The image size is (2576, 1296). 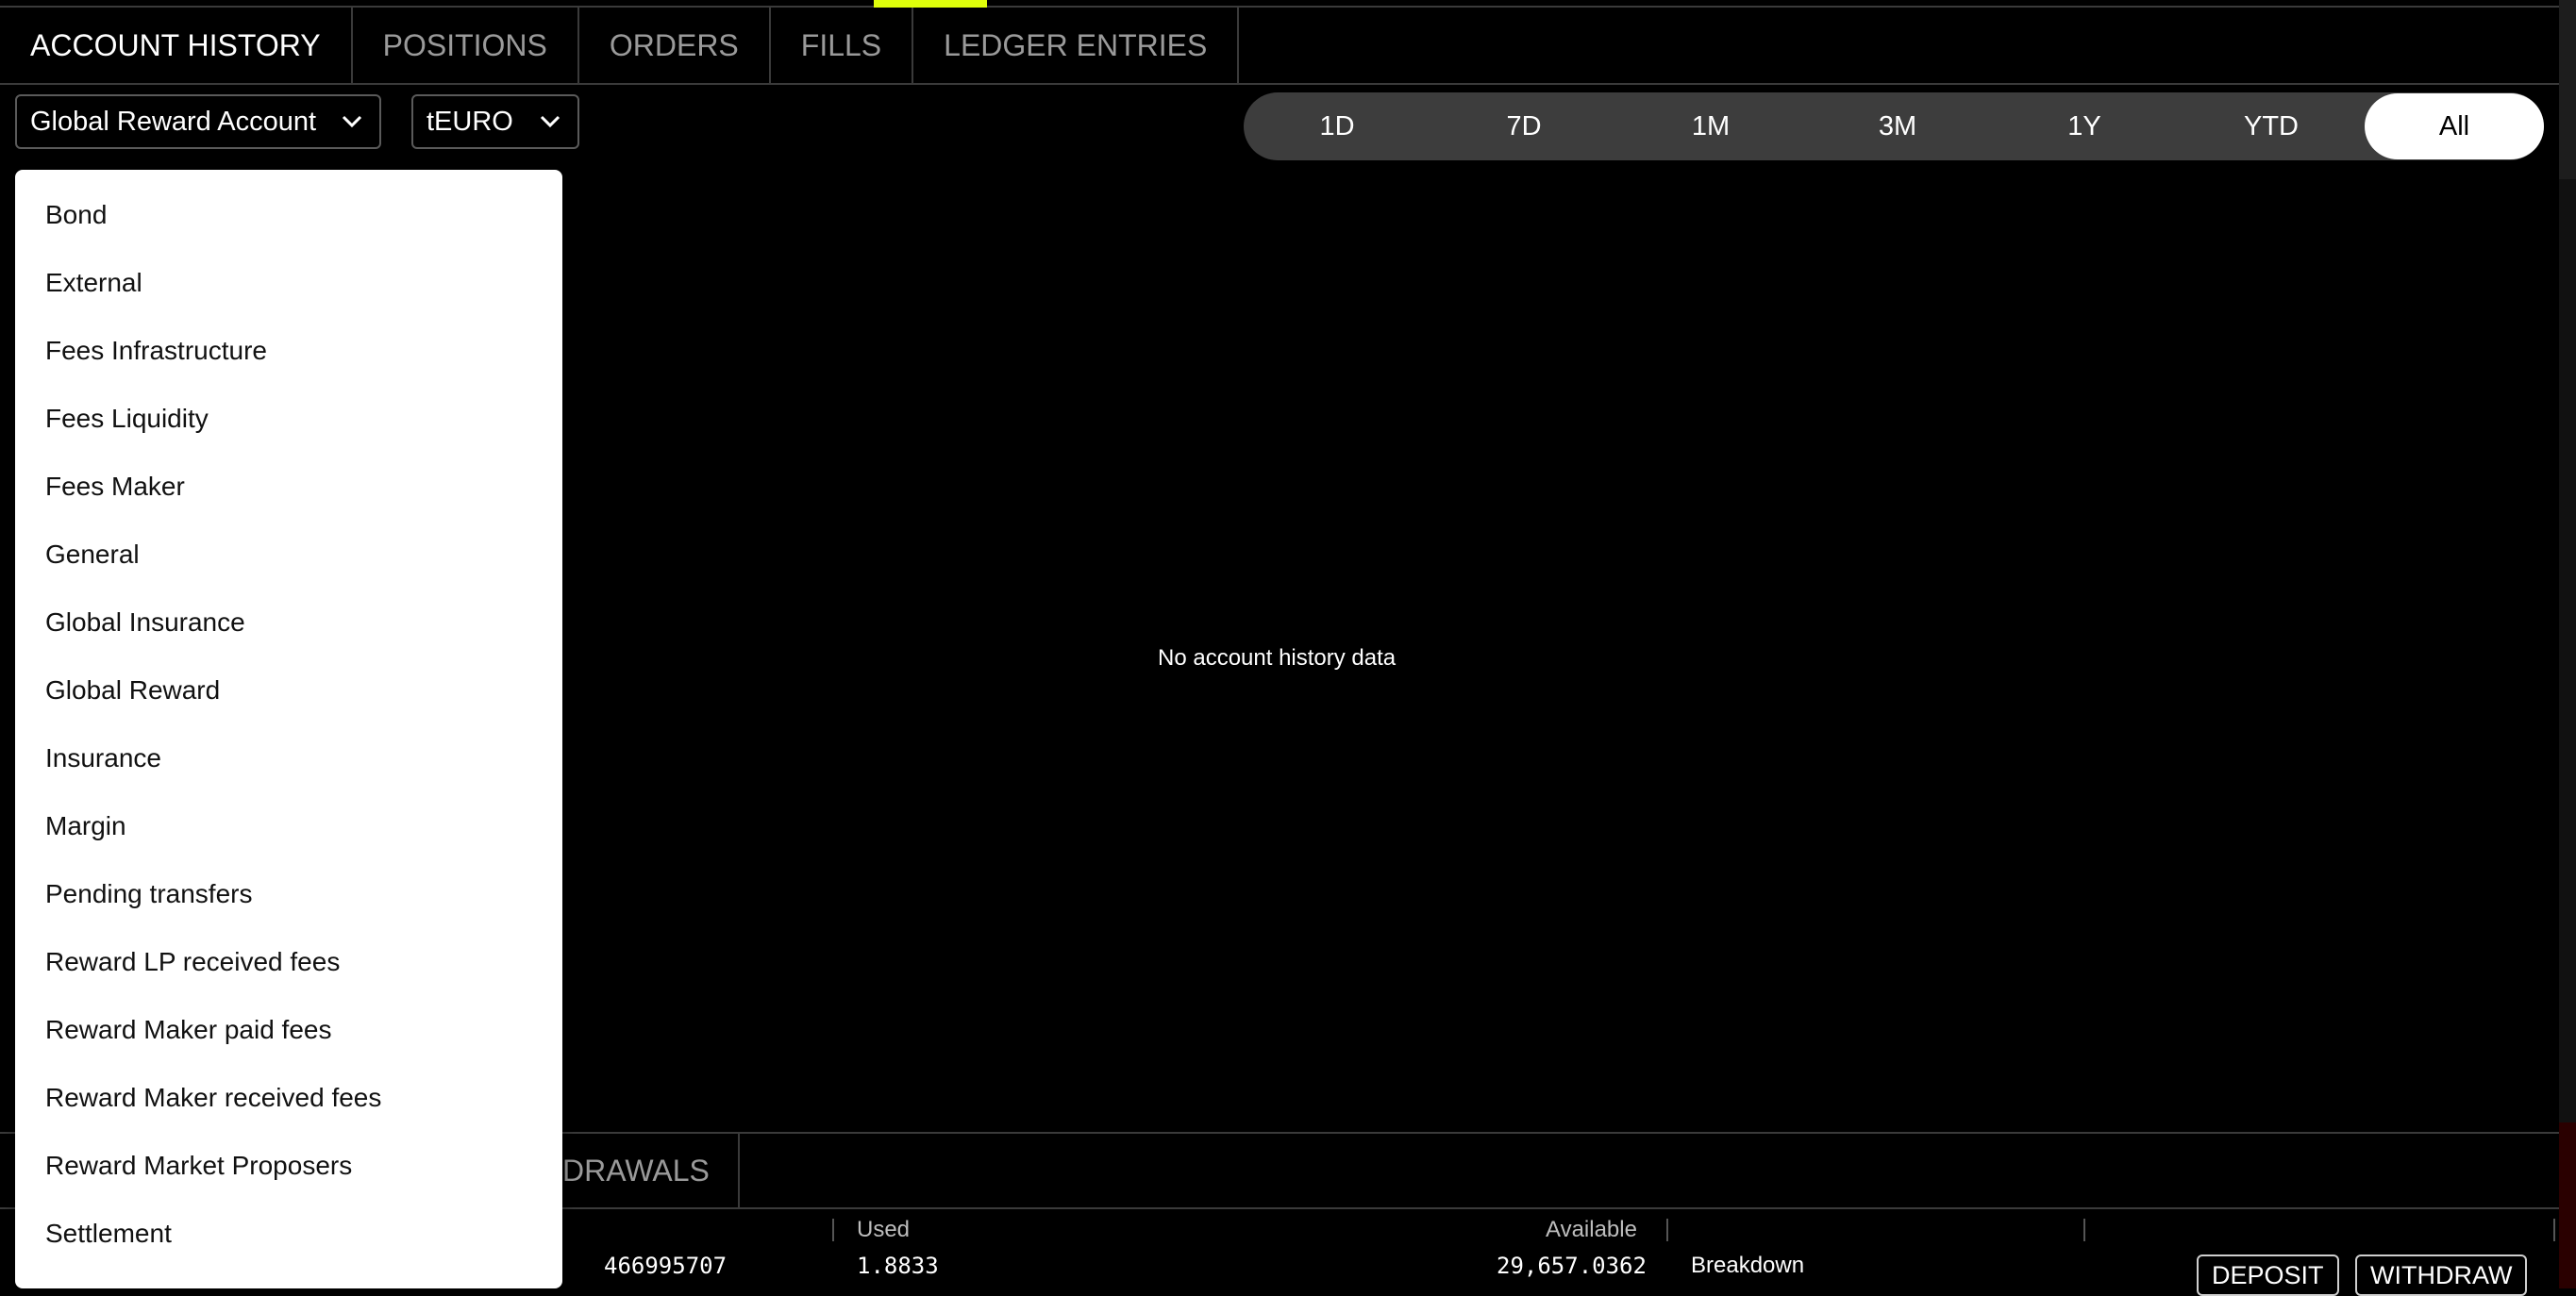 I want to click on account-type-select: Global Reward Account, so click(x=198, y=121).